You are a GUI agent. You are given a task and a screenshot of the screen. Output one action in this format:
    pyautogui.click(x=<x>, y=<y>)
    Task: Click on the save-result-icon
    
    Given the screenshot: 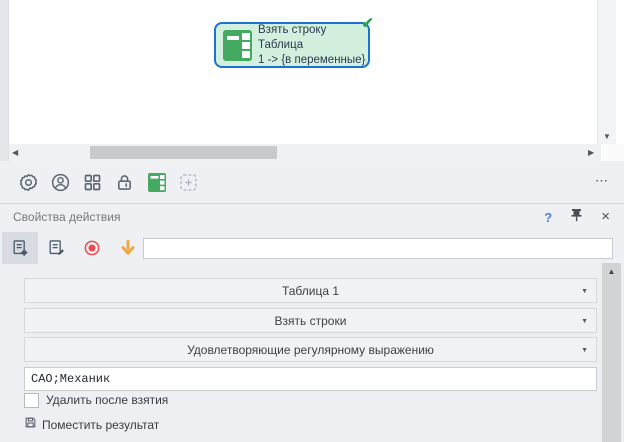 What is the action you would take?
    pyautogui.click(x=30, y=425)
    